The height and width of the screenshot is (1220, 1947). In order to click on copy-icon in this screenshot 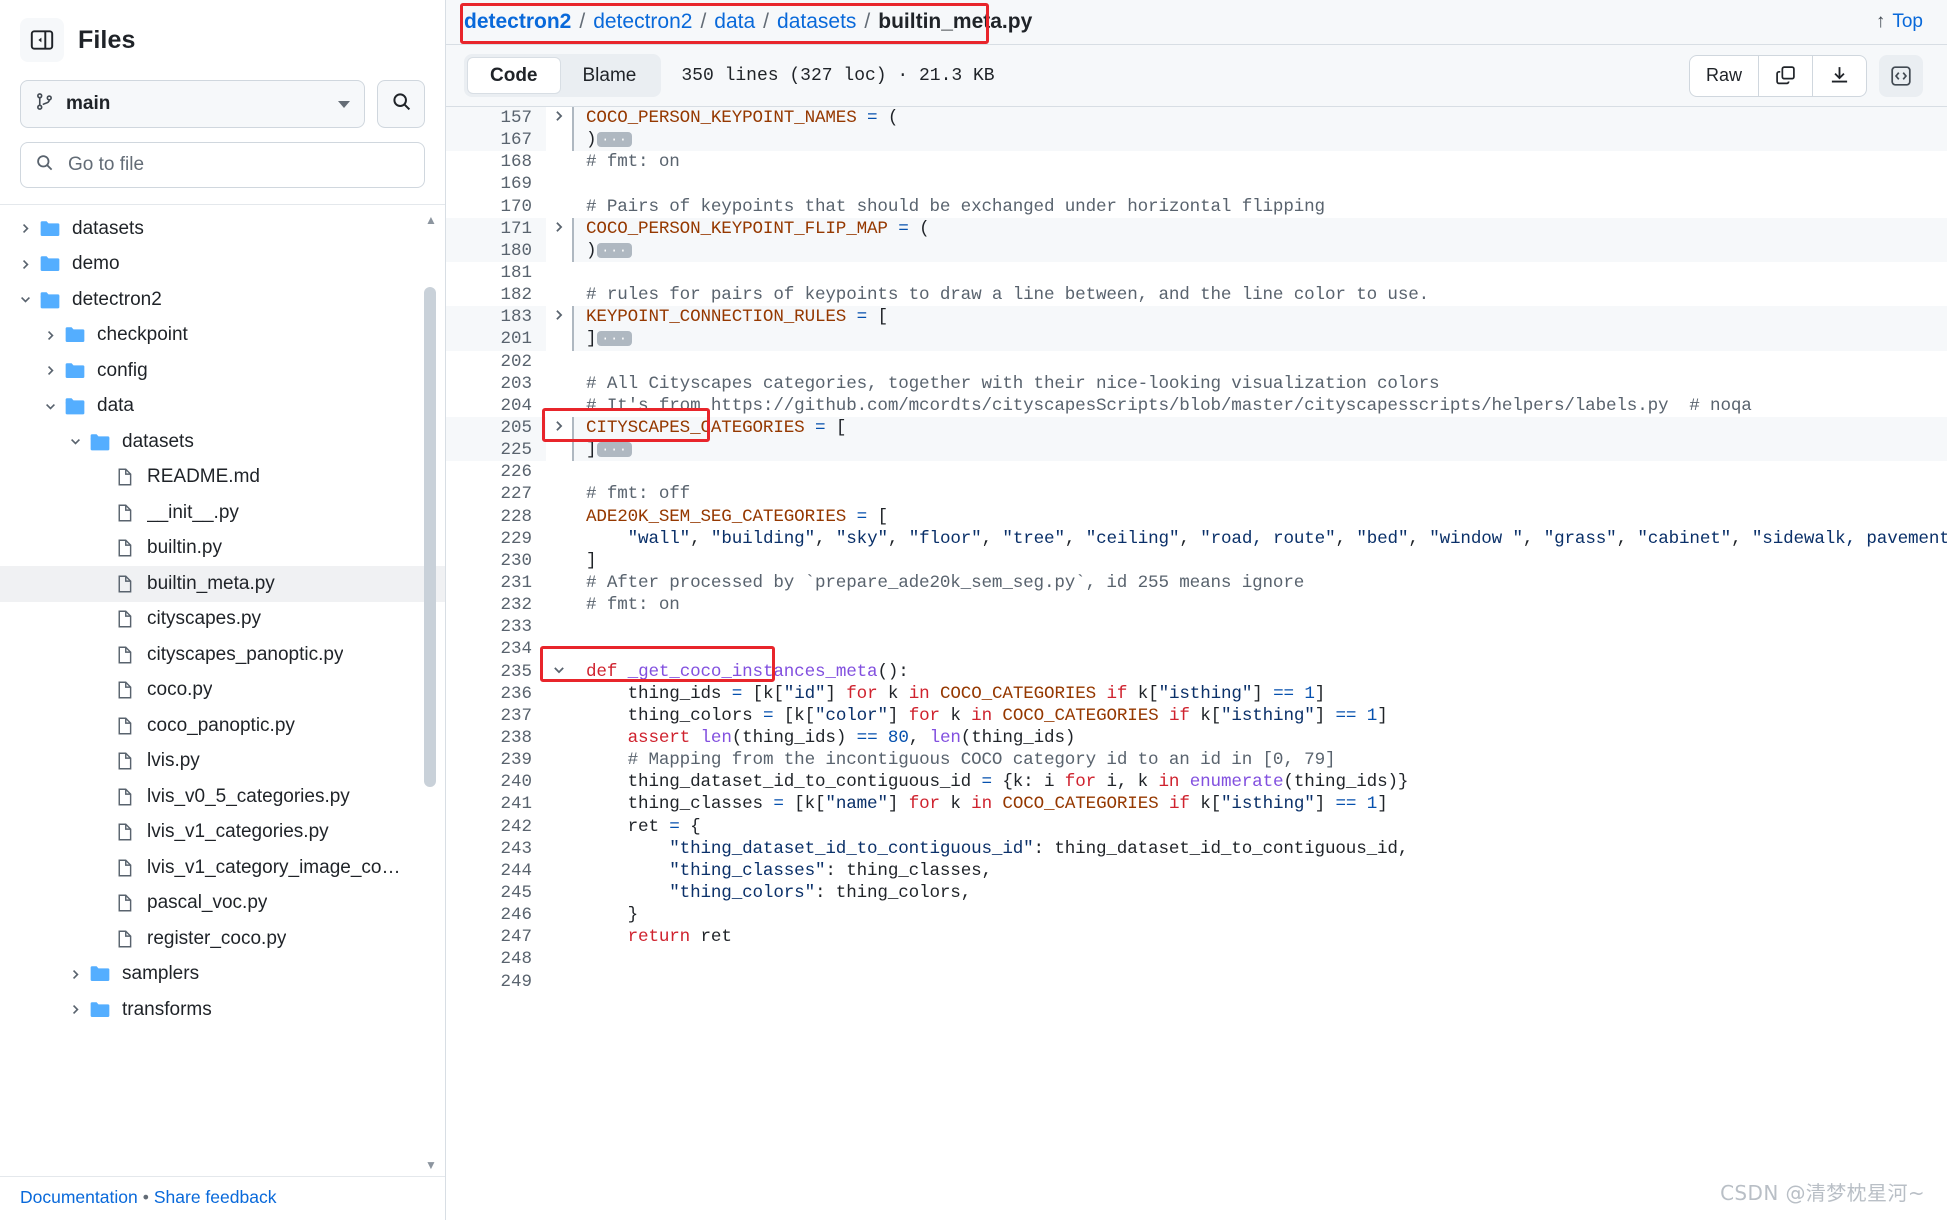, I will do `click(1786, 75)`.